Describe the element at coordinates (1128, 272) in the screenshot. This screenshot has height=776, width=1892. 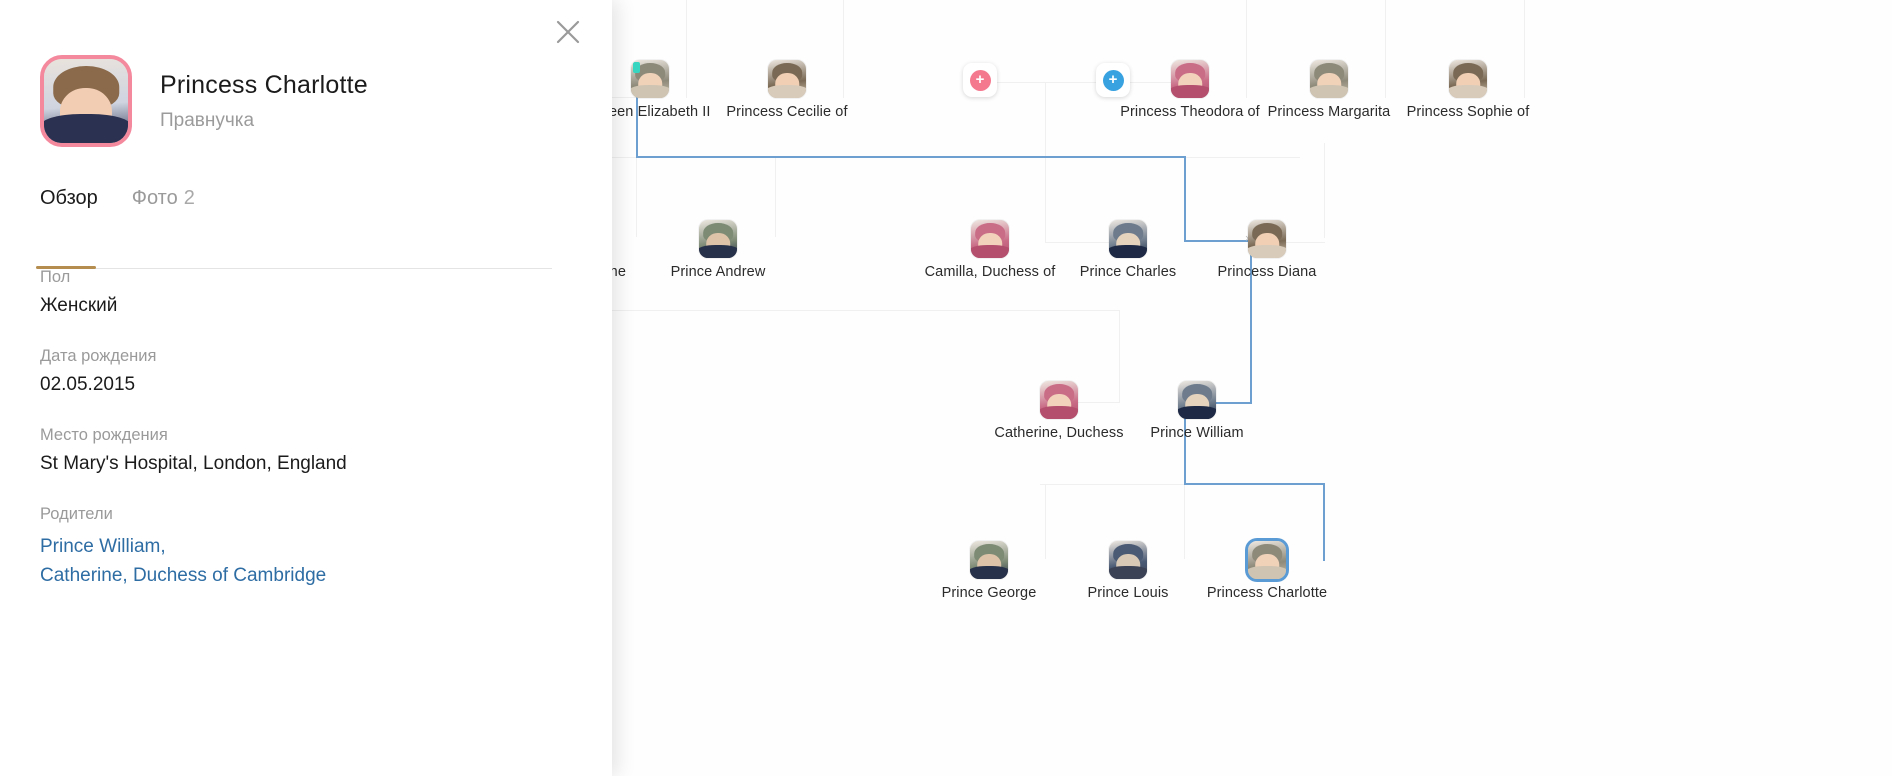
I see `person-name-label: Prince Charles` at that location.